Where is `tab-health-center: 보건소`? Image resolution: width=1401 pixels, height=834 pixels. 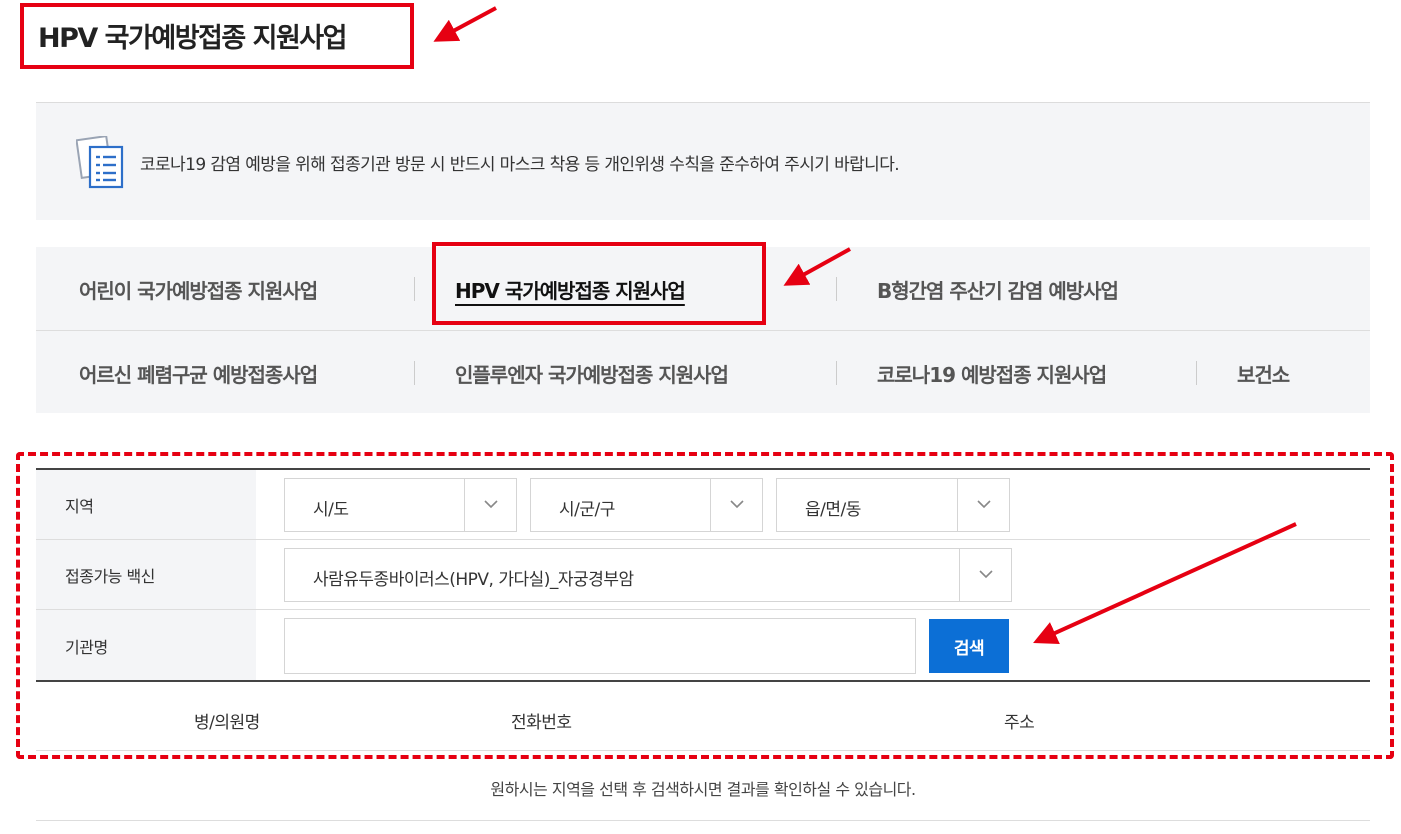
tab-health-center: 보건소 is located at coordinates (1263, 373).